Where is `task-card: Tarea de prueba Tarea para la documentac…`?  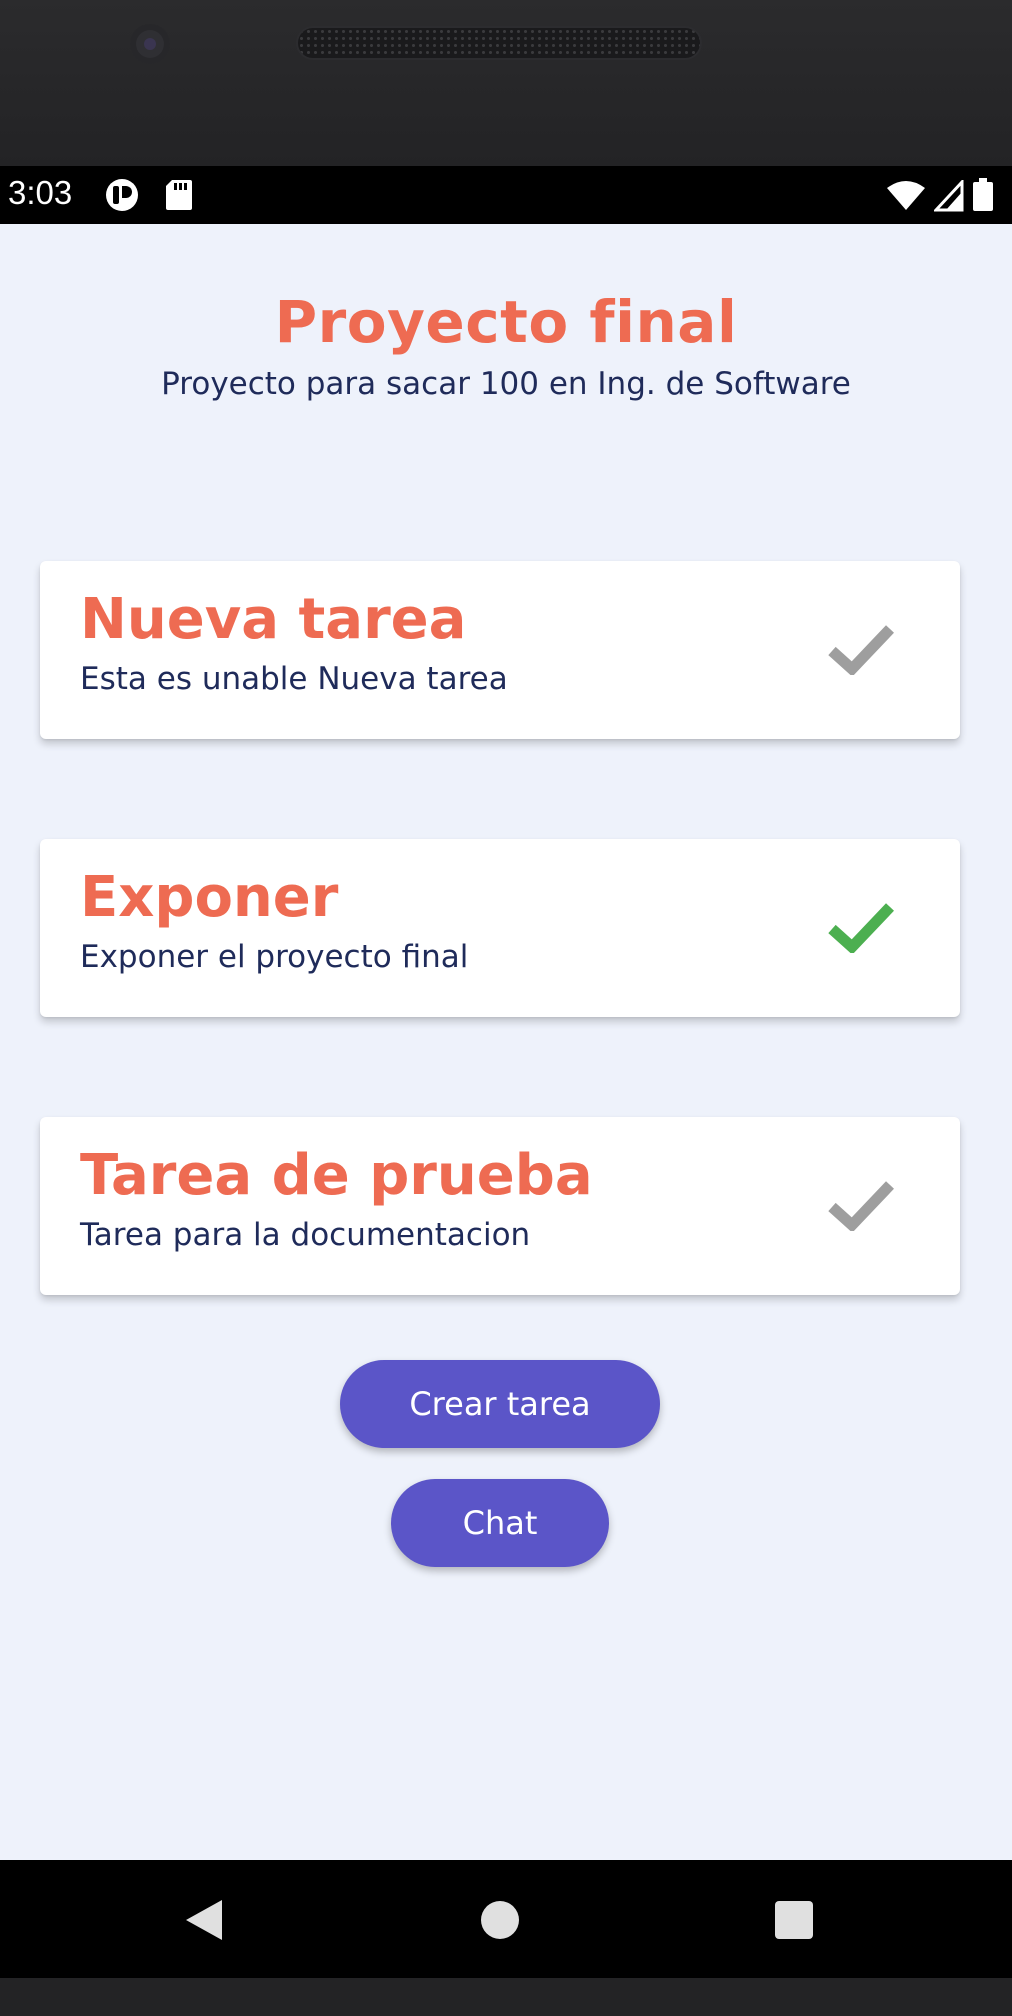
task-card: Tarea de prueba Tarea para la documentac… is located at coordinates (500, 1206).